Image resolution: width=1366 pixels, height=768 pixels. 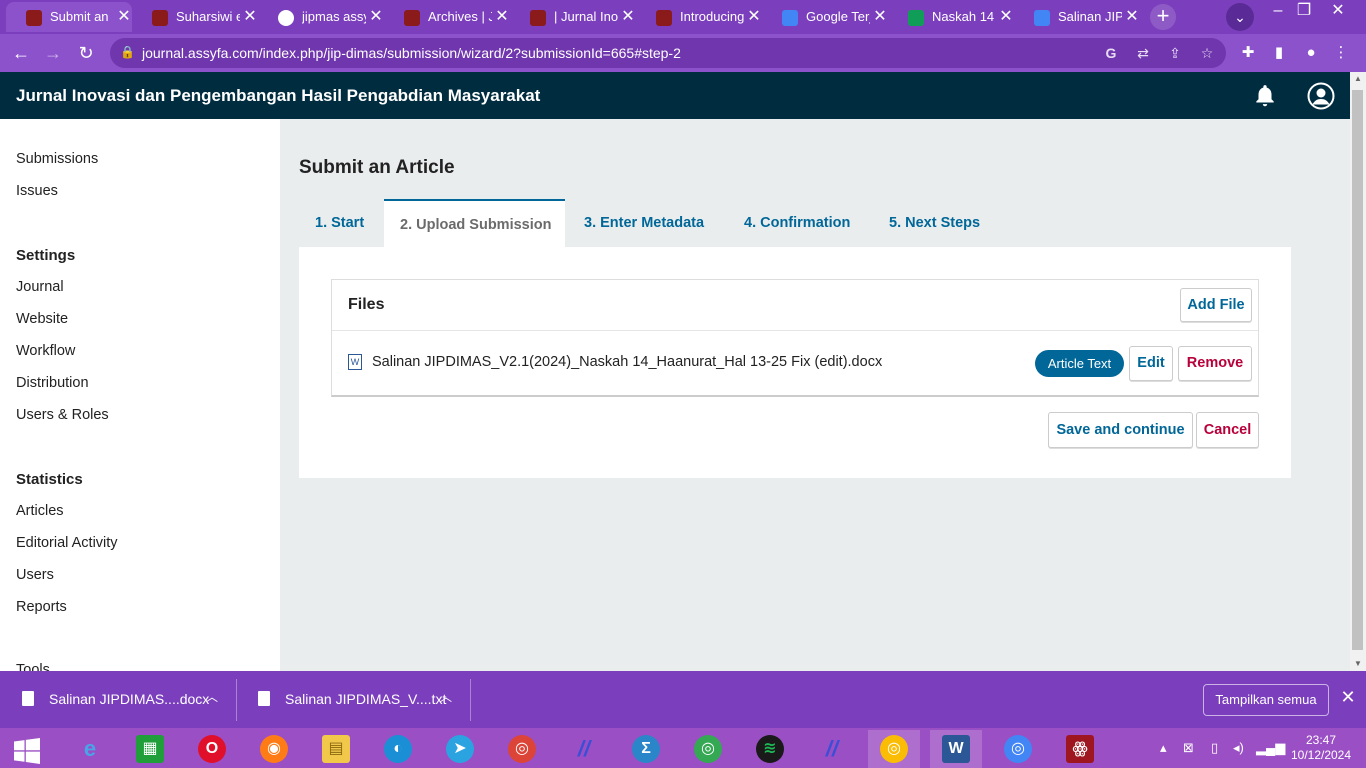 What do you see at coordinates (770, 749) in the screenshot?
I see `taskbar-spotify: ≋` at bounding box center [770, 749].